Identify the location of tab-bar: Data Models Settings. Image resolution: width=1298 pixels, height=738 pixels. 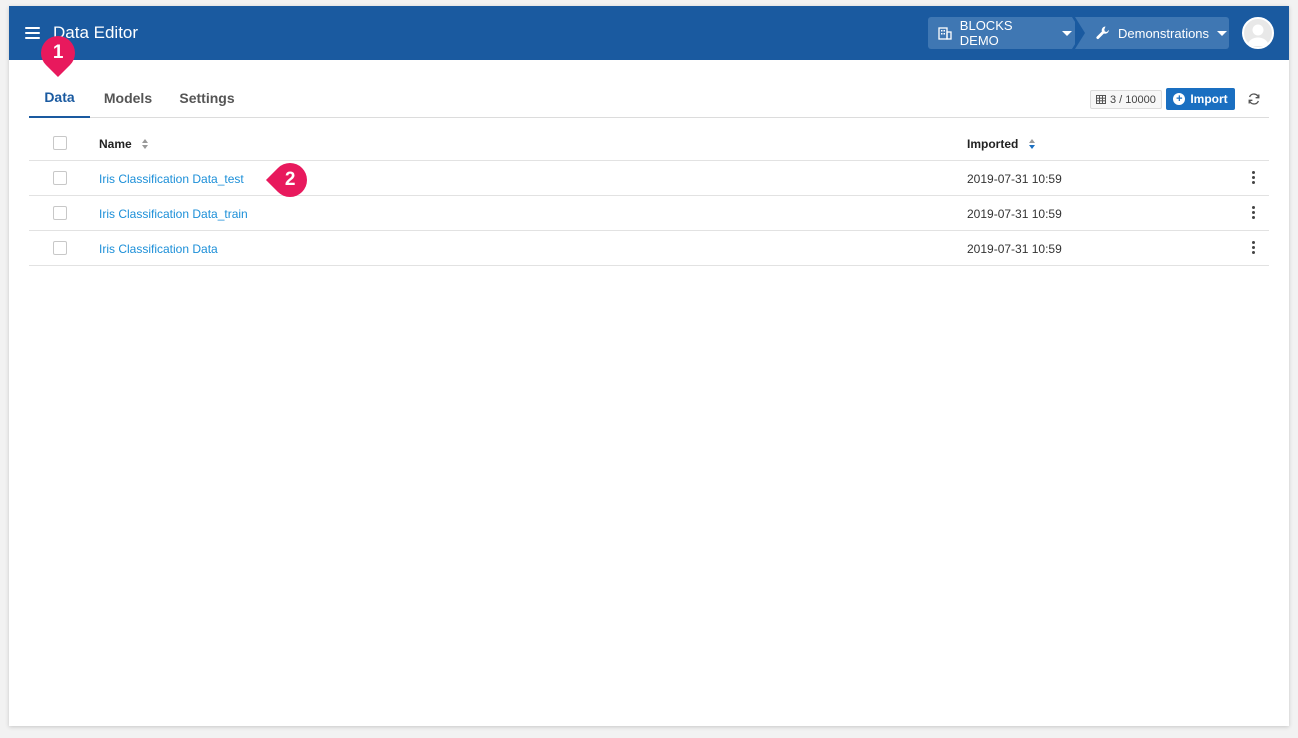
(649, 97).